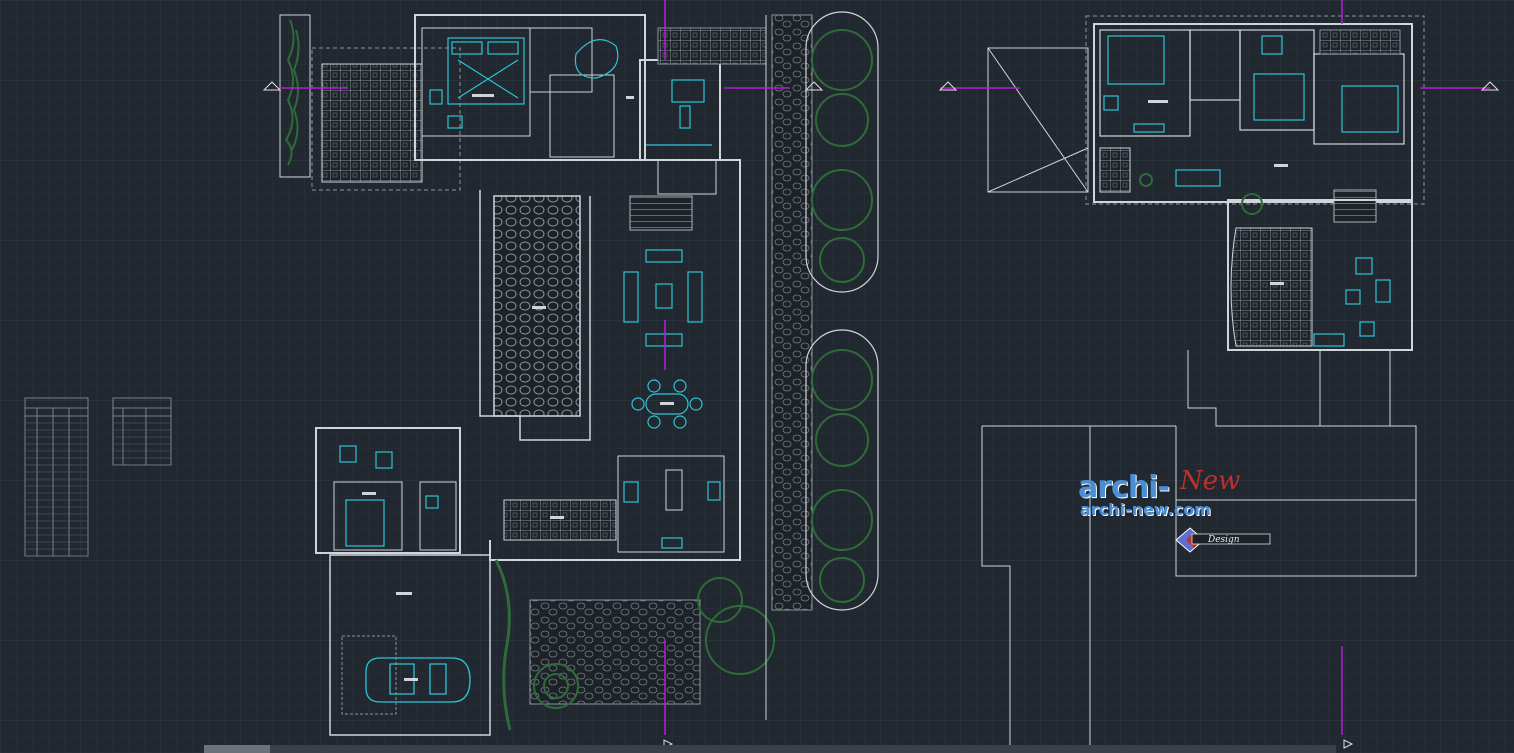 This screenshot has width=1514, height=753. What do you see at coordinates (1159, 493) in the screenshot?
I see `watermark-logo: archi- New archi-new.com` at bounding box center [1159, 493].